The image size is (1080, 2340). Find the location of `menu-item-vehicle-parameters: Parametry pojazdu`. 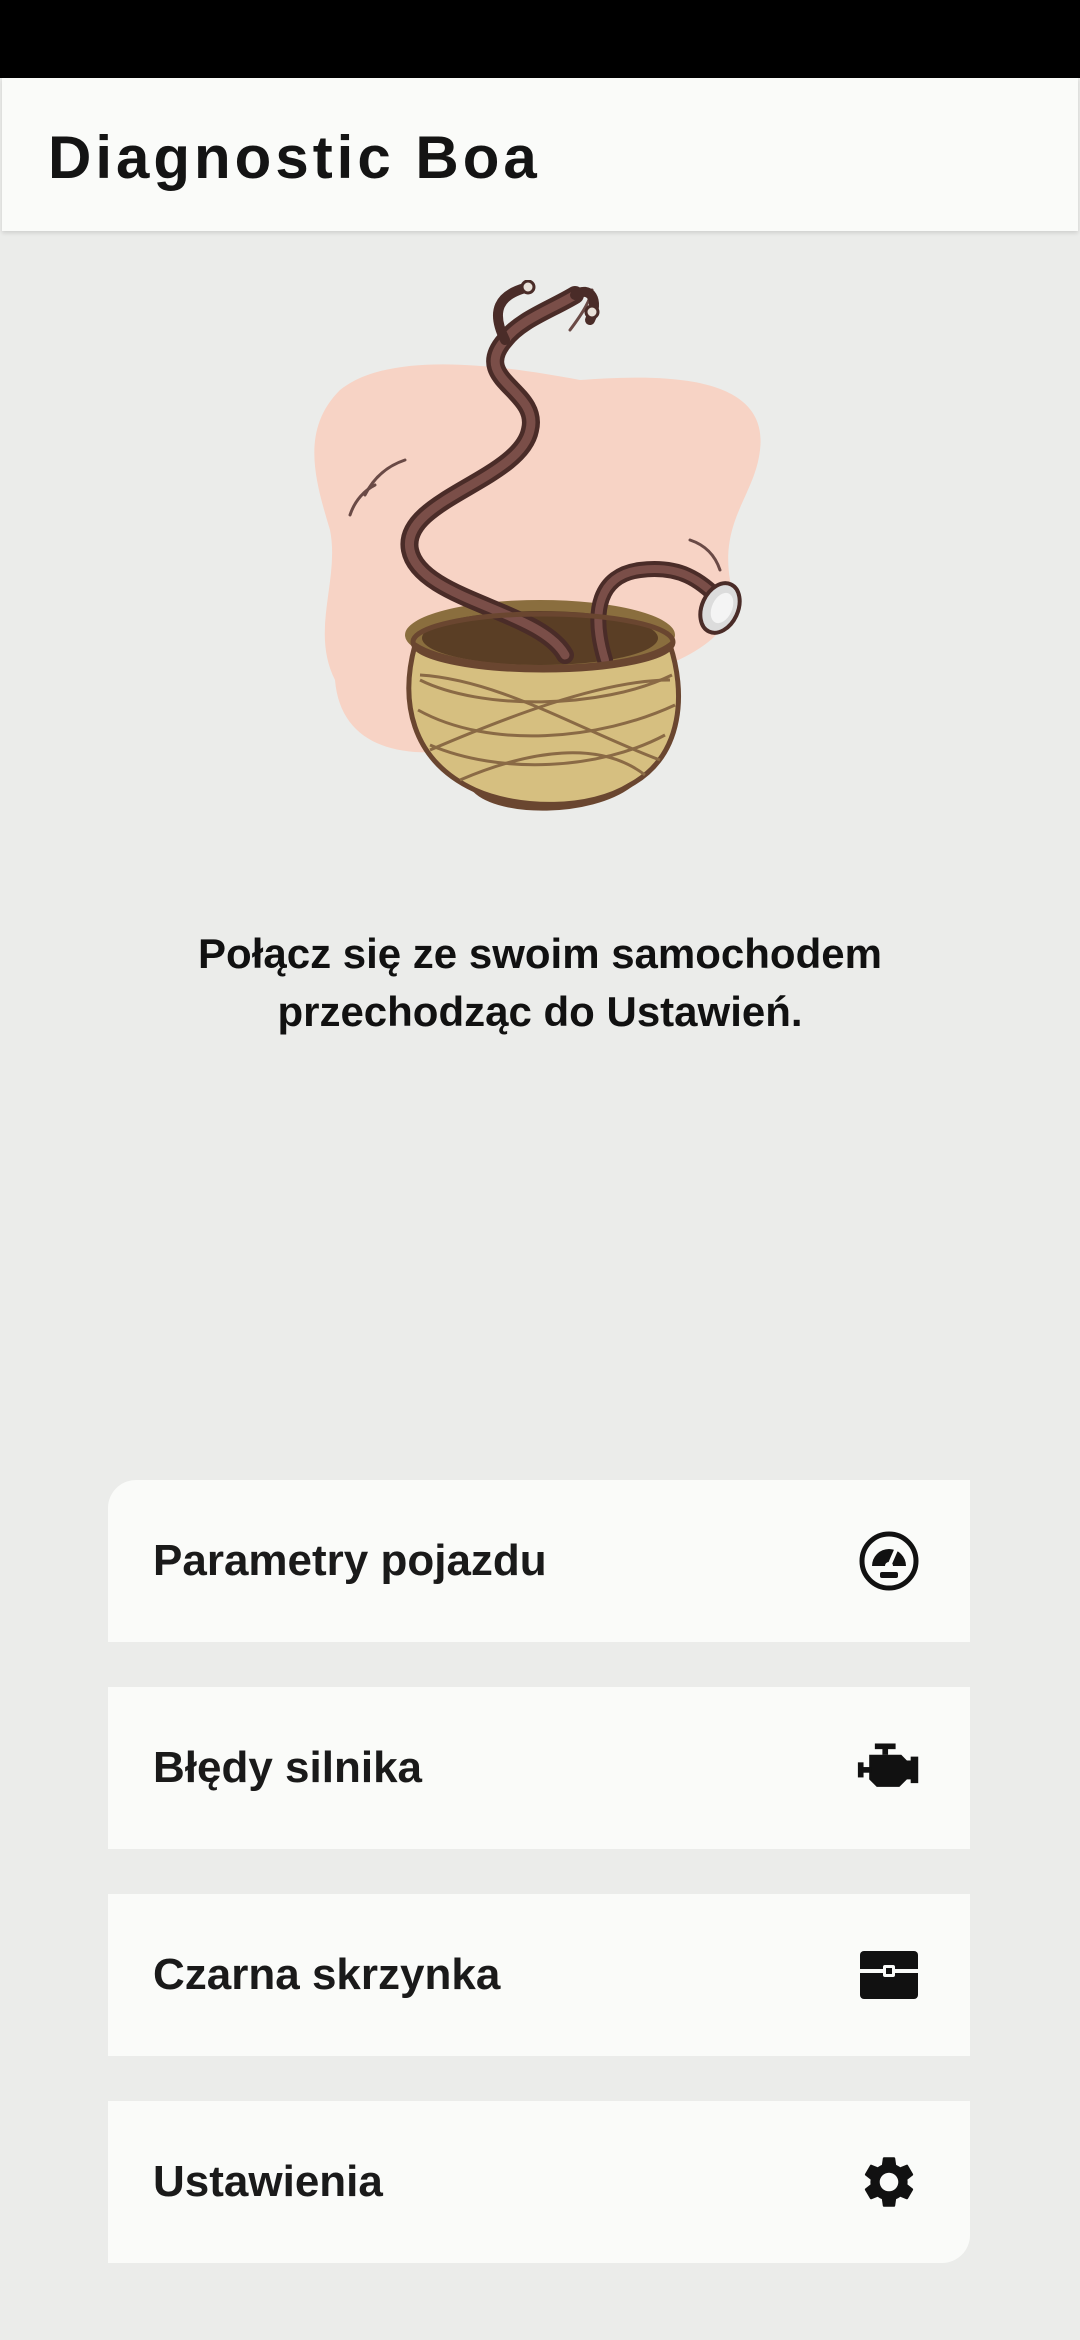

menu-item-vehicle-parameters: Parametry pojazdu is located at coordinates (539, 1561).